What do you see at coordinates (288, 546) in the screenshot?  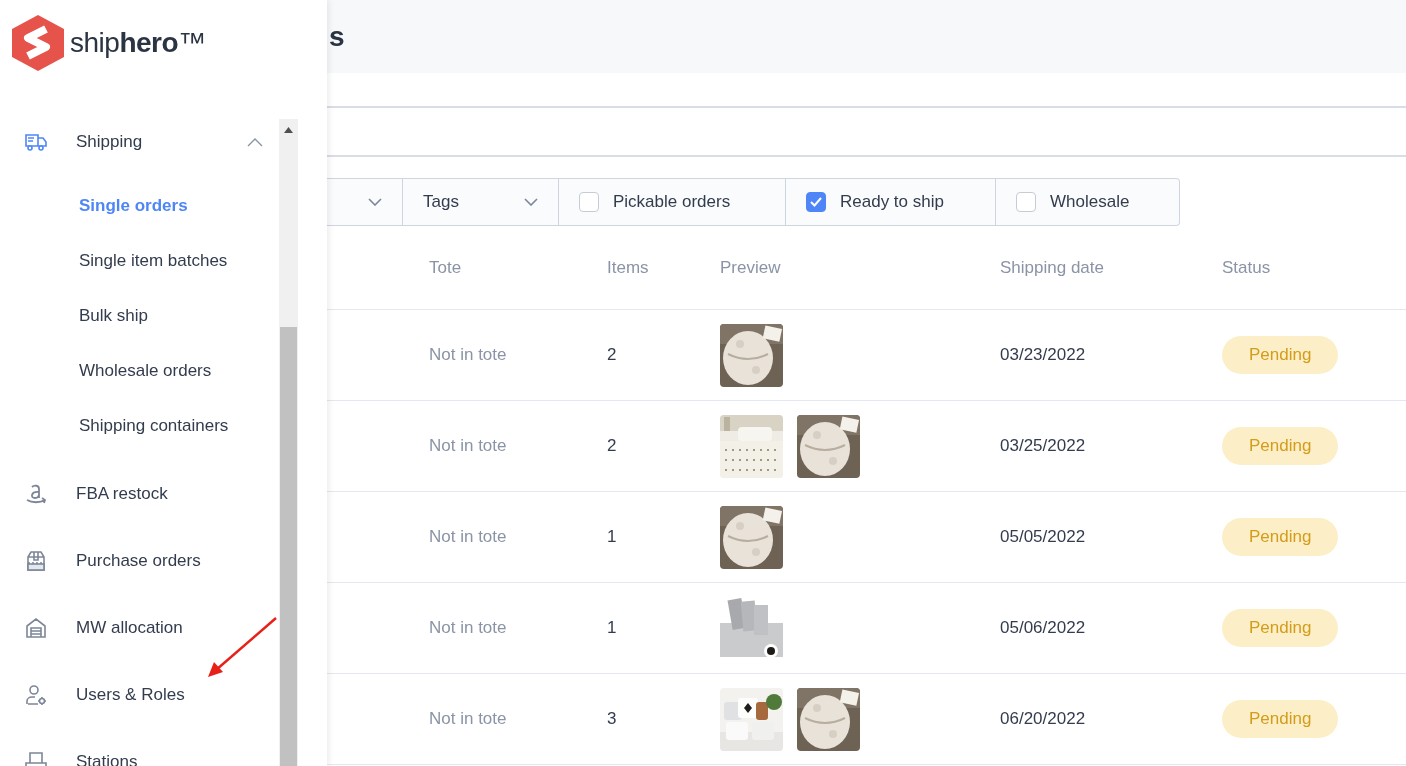 I see `scrollbar-thumb` at bounding box center [288, 546].